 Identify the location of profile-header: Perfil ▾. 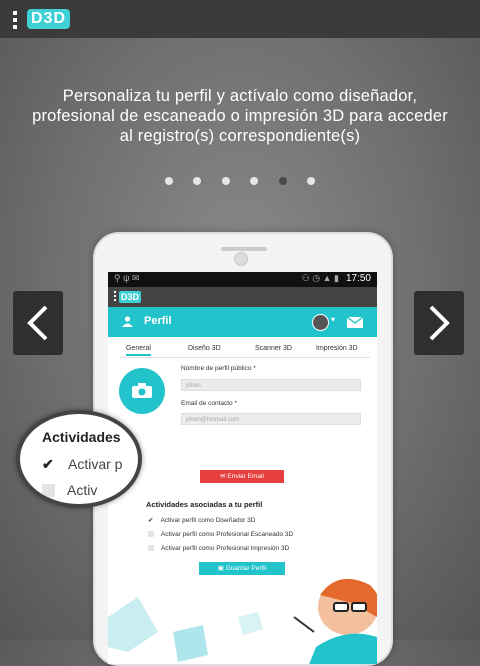
(242, 322).